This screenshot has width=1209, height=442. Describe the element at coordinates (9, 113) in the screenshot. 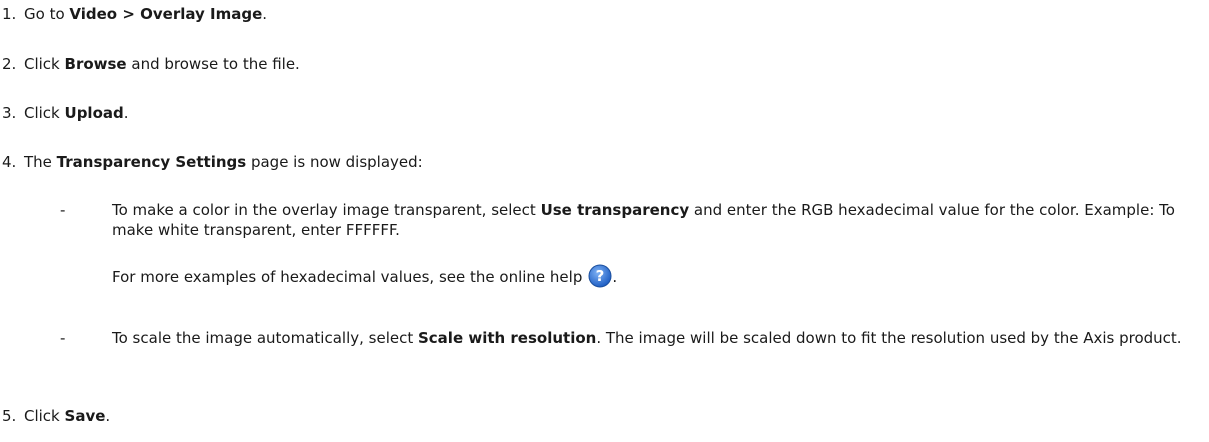

I see `step-number: 3.` at that location.